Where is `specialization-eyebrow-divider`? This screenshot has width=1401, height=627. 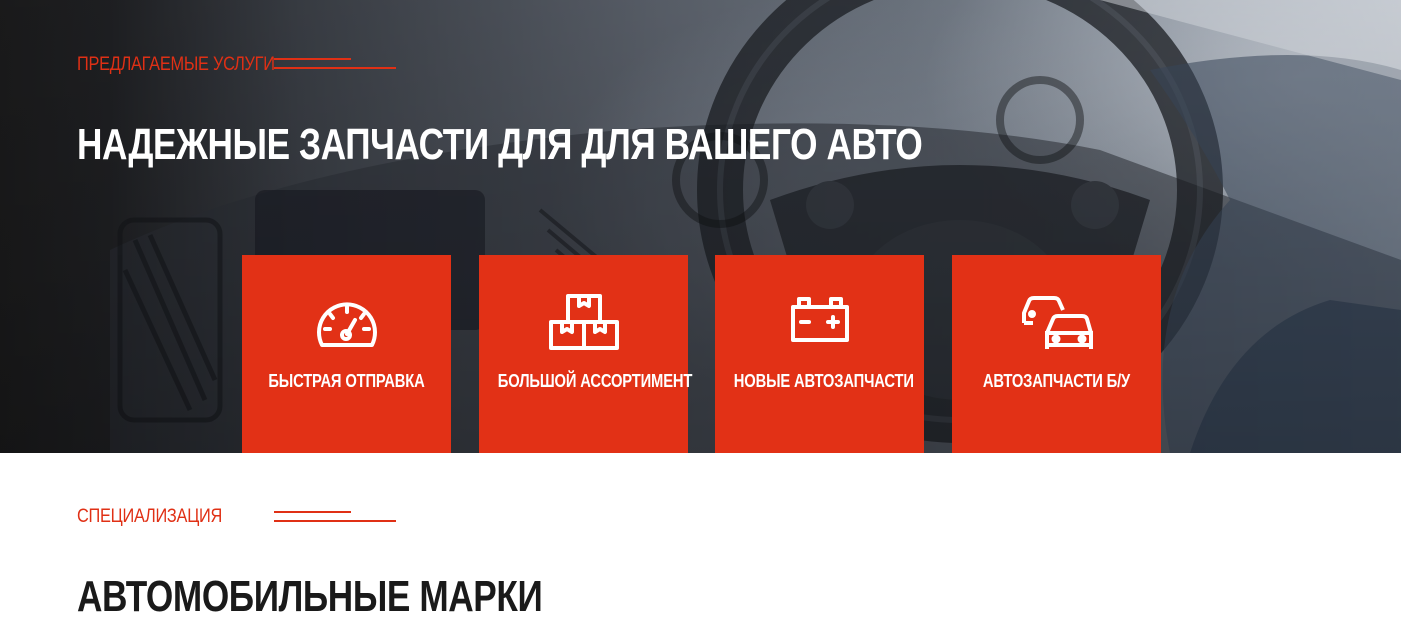
specialization-eyebrow-divider is located at coordinates (335, 517).